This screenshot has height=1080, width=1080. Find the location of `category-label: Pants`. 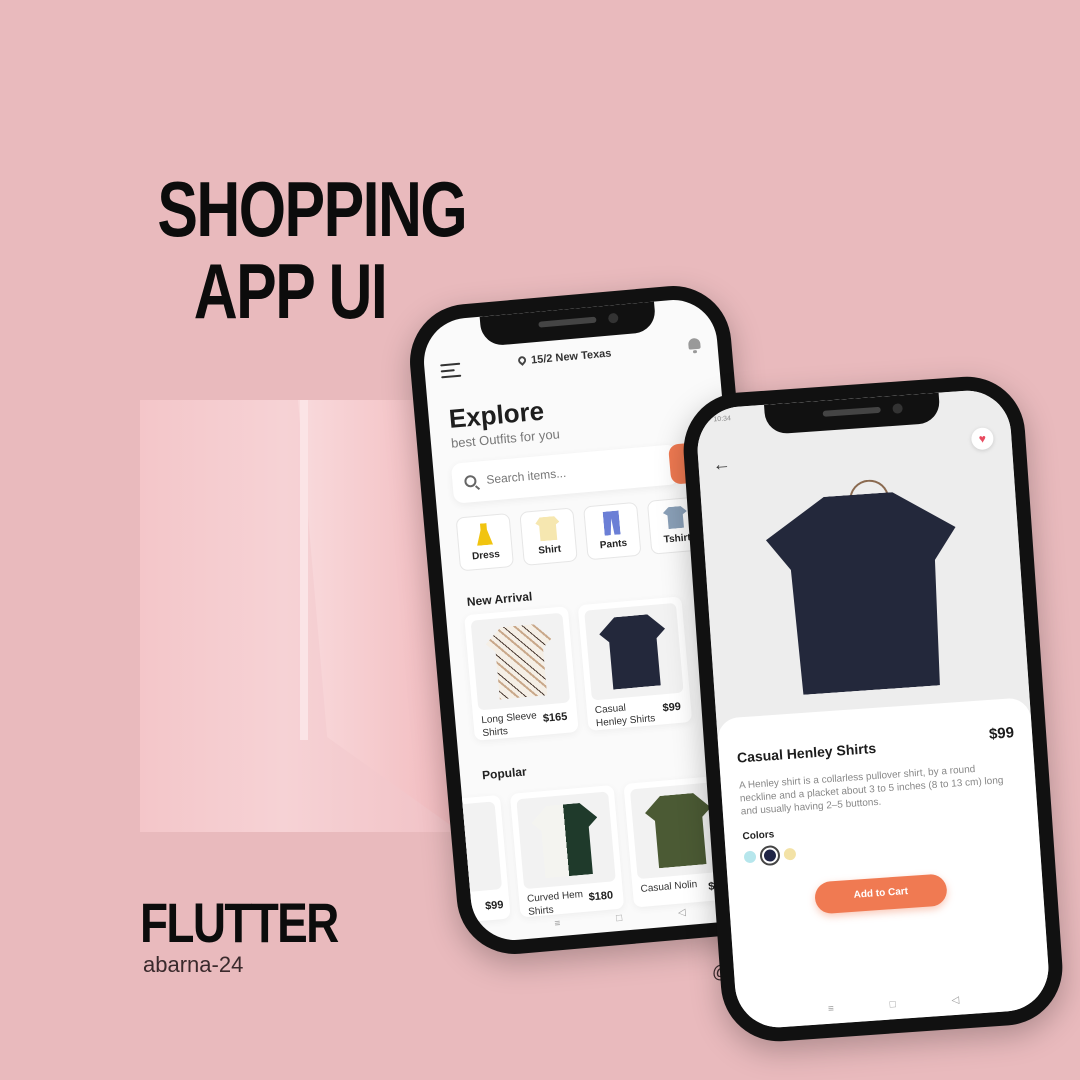

category-label: Pants is located at coordinates (613, 544).